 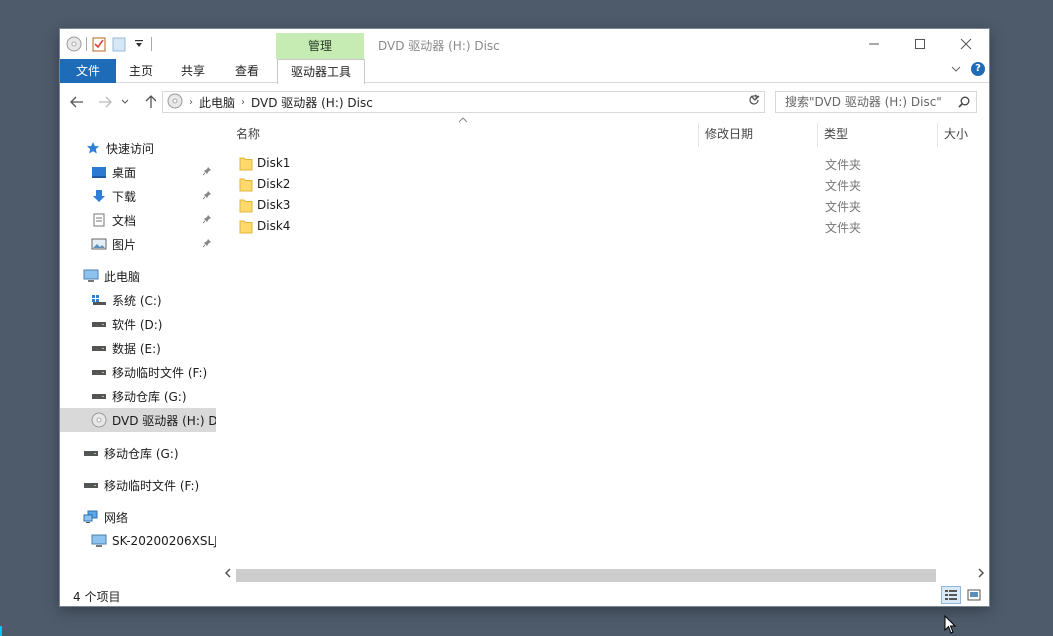 I want to click on minimize-button, so click(x=874, y=43).